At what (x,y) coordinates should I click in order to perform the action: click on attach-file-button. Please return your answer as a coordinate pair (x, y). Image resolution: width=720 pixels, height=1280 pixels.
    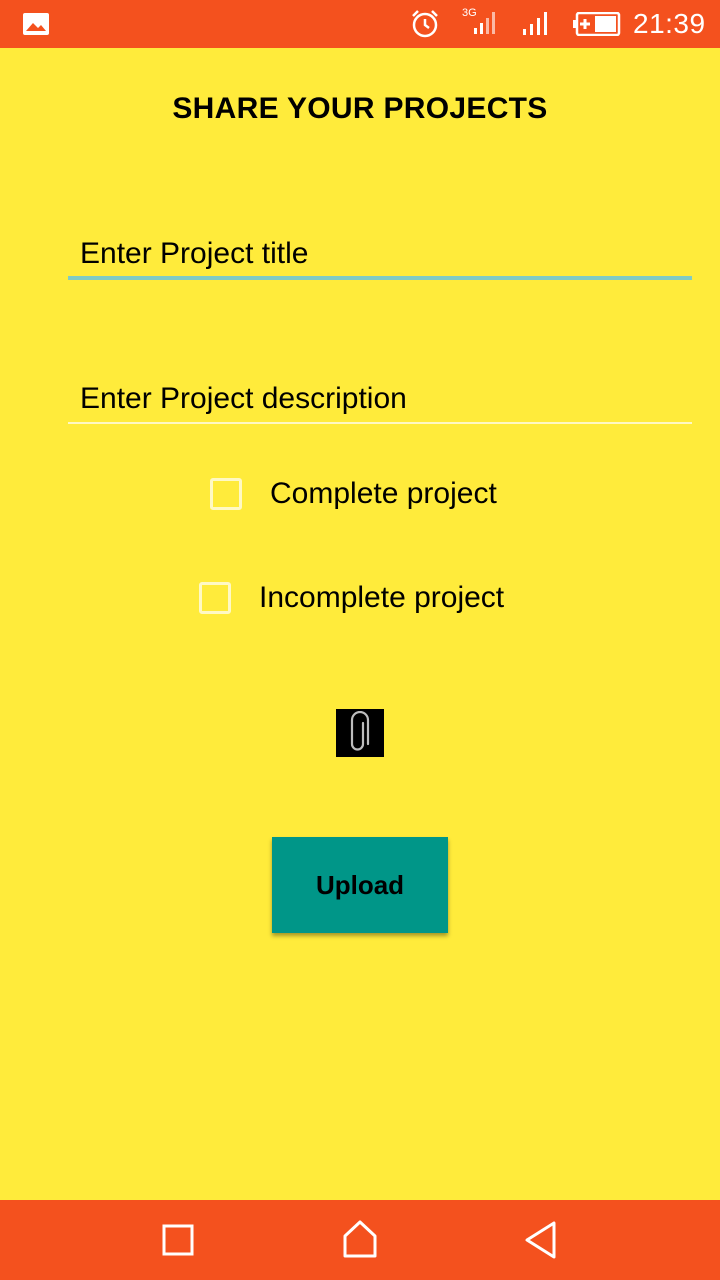
    Looking at the image, I should click on (360, 733).